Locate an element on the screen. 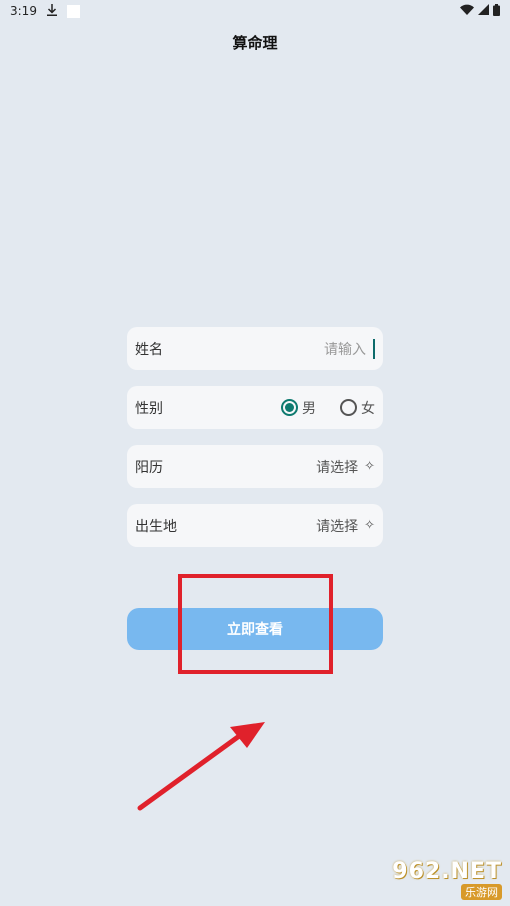 This screenshot has width=510, height=906. gender-female-radio: 女 is located at coordinates (357, 408).